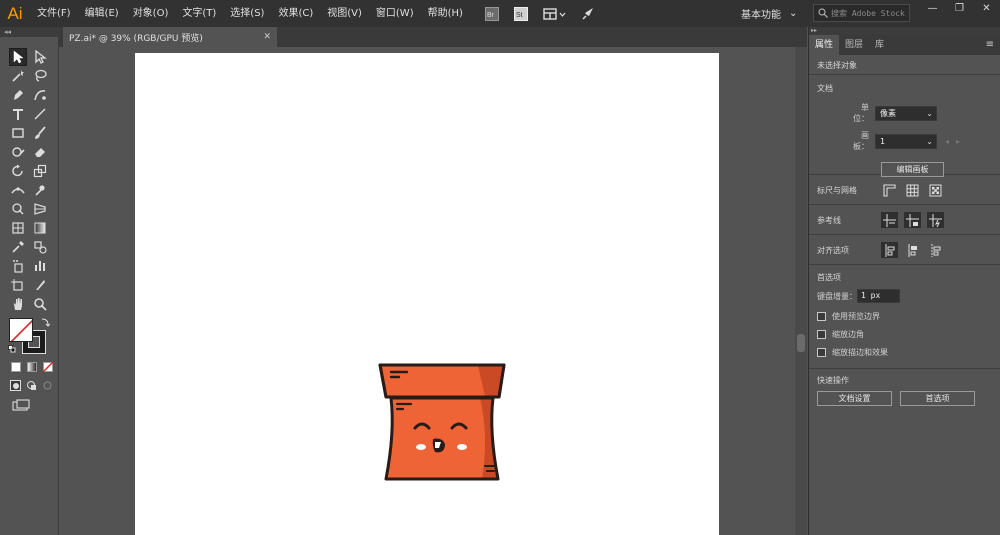  I want to click on keyboard-increment-input: 1 px, so click(878, 296).